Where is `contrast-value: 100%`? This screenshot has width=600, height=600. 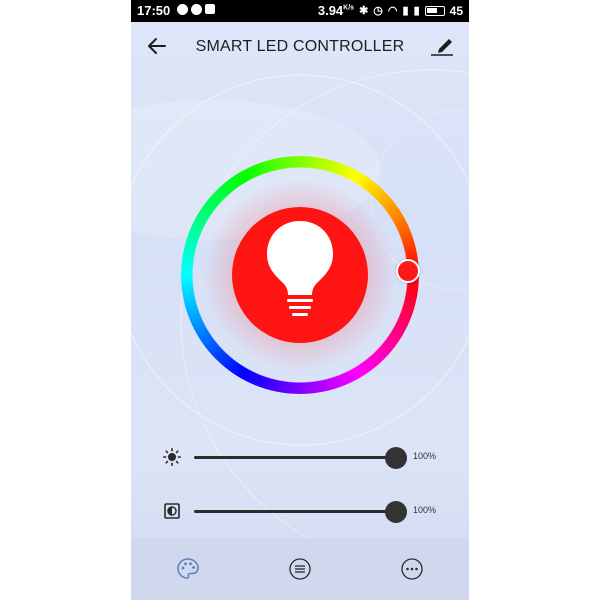
contrast-value: 100% is located at coordinates (425, 510).